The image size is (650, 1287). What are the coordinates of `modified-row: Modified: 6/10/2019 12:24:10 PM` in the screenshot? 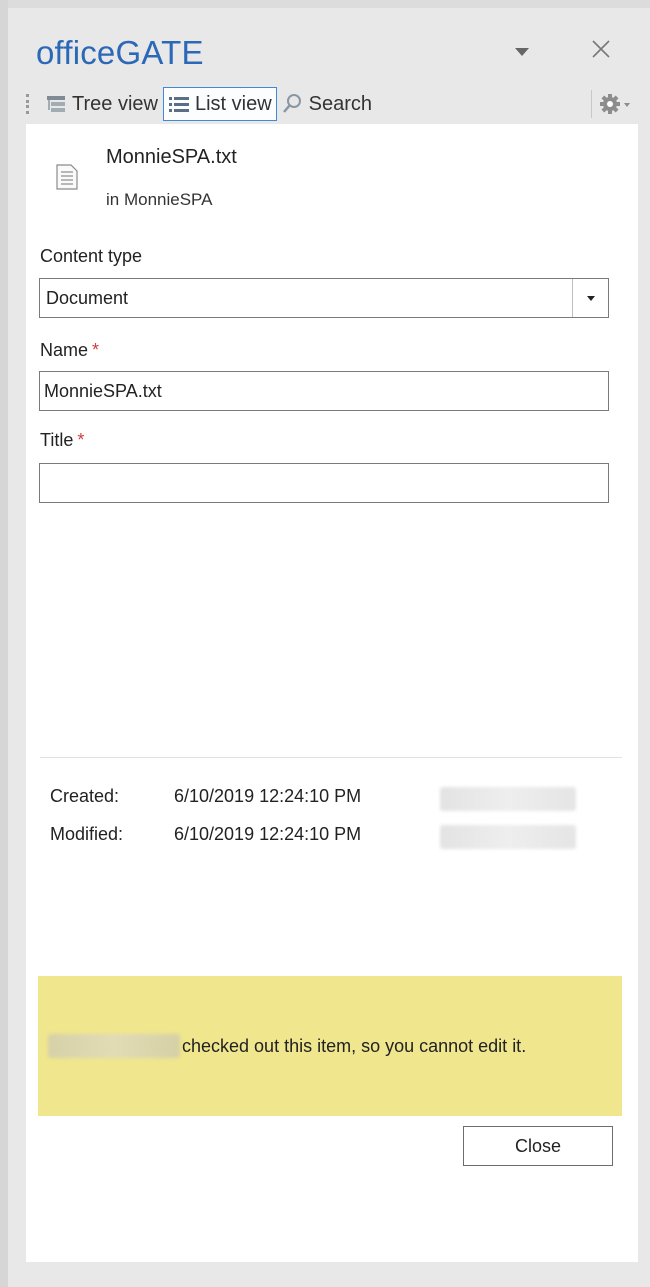 It's located at (313, 836).